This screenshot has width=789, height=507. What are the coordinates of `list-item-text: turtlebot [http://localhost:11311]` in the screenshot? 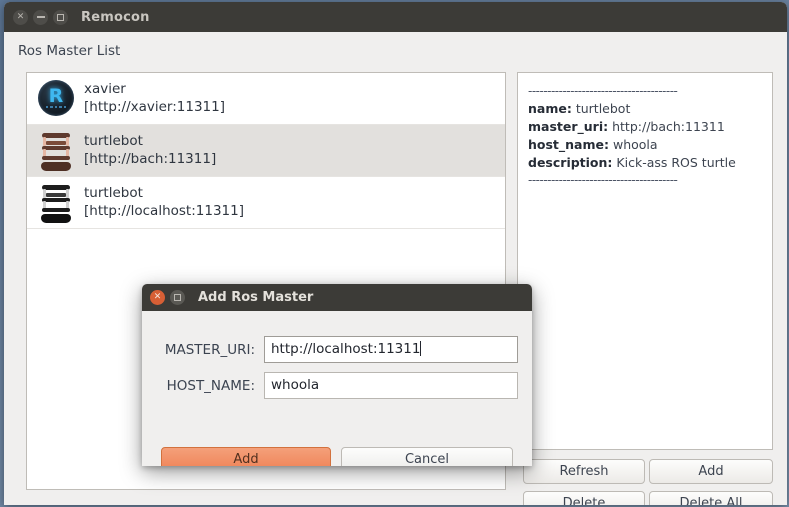 It's located at (164, 203).